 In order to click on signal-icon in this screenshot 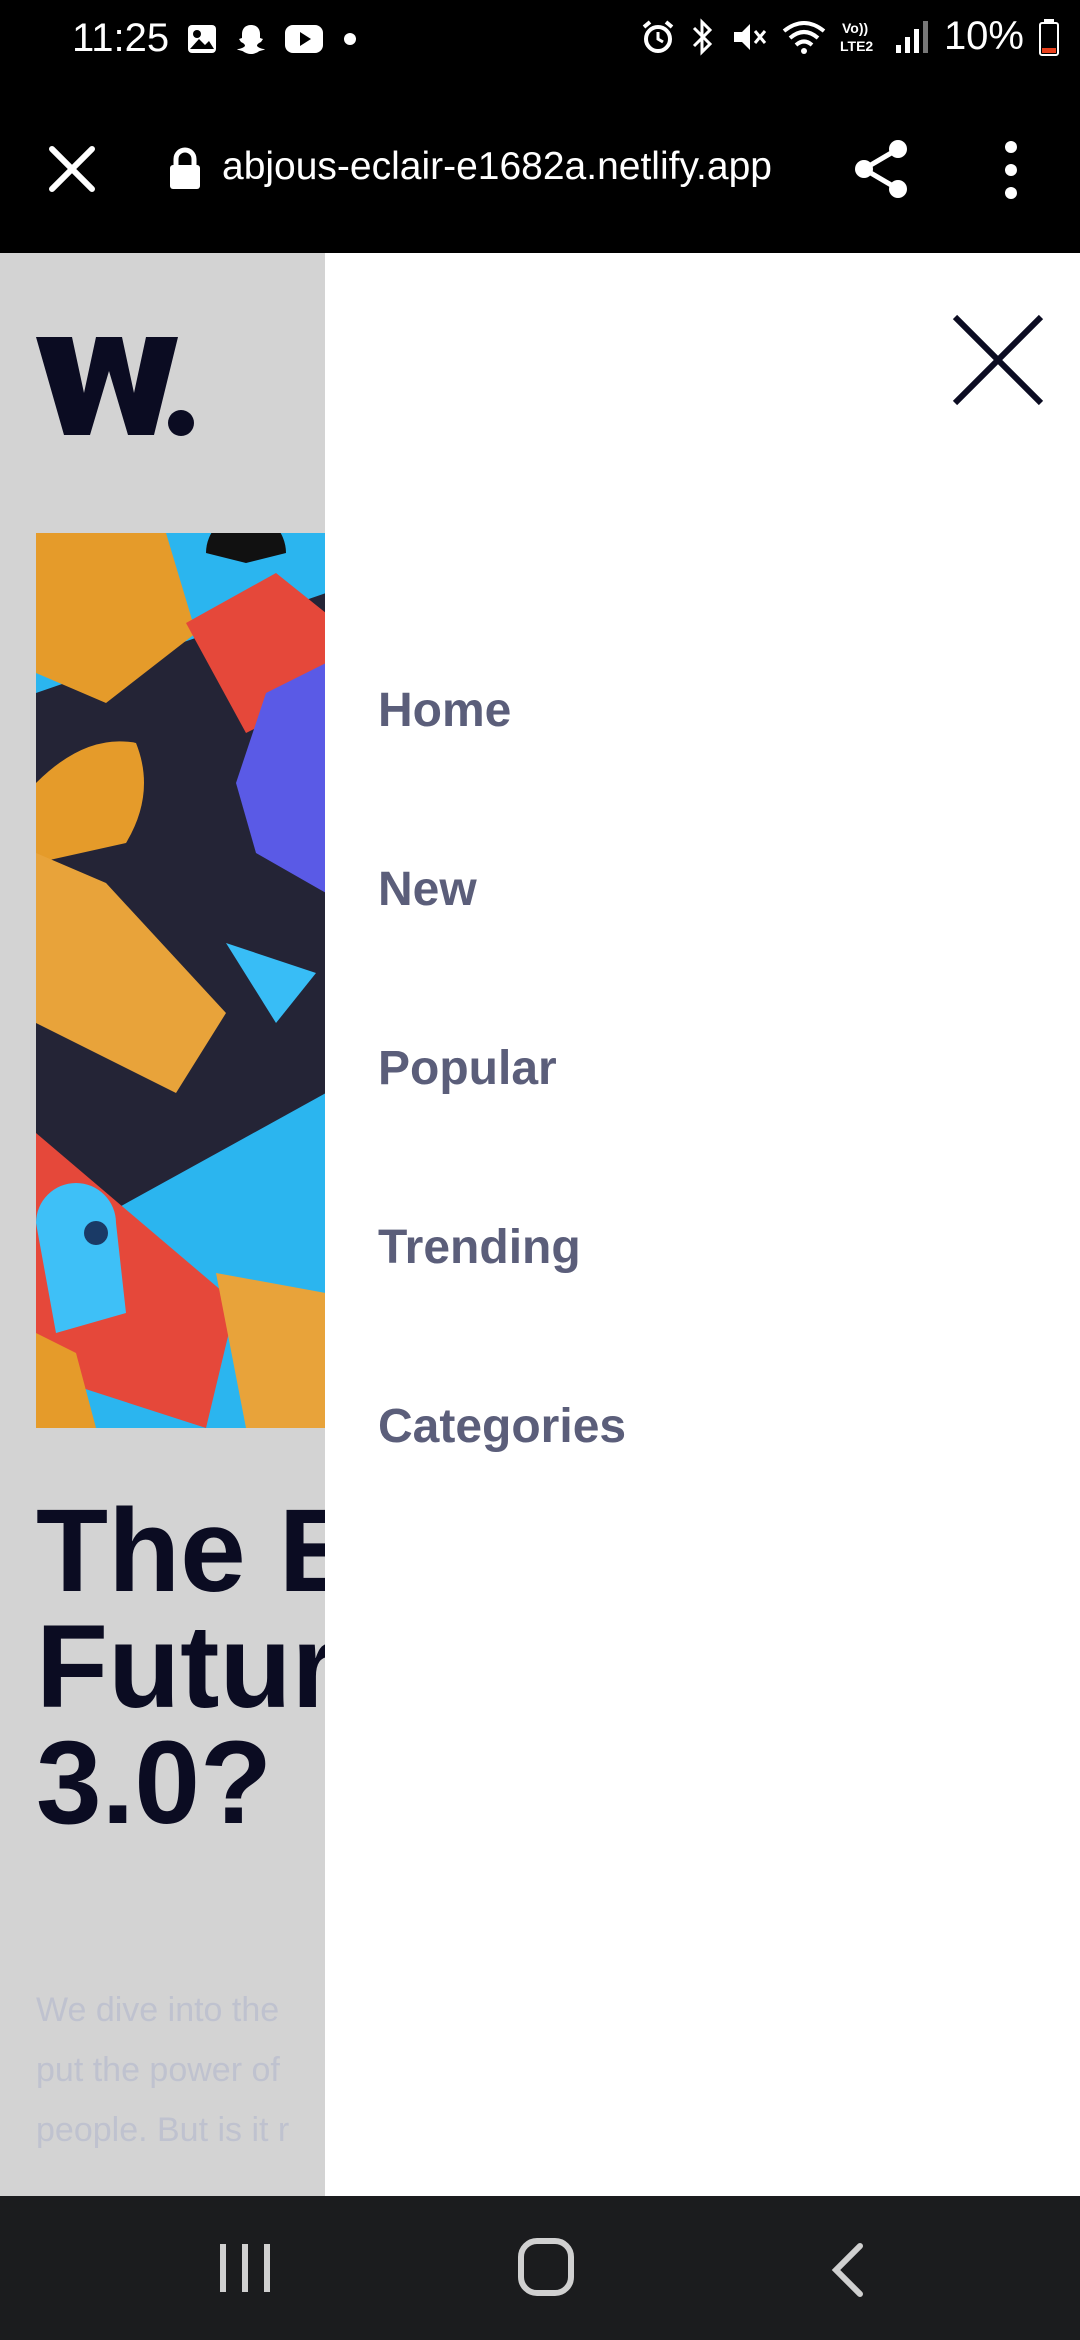, I will do `click(911, 36)`.